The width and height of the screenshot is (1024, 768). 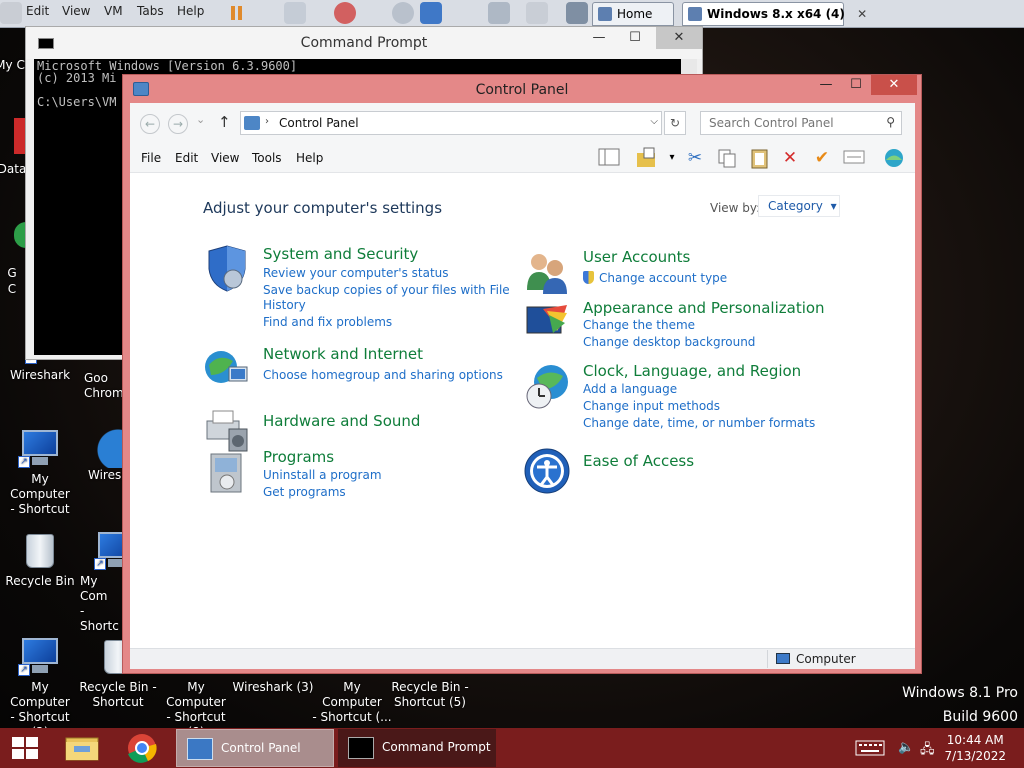 I want to click on cut-icon: ✂, so click(x=695, y=158).